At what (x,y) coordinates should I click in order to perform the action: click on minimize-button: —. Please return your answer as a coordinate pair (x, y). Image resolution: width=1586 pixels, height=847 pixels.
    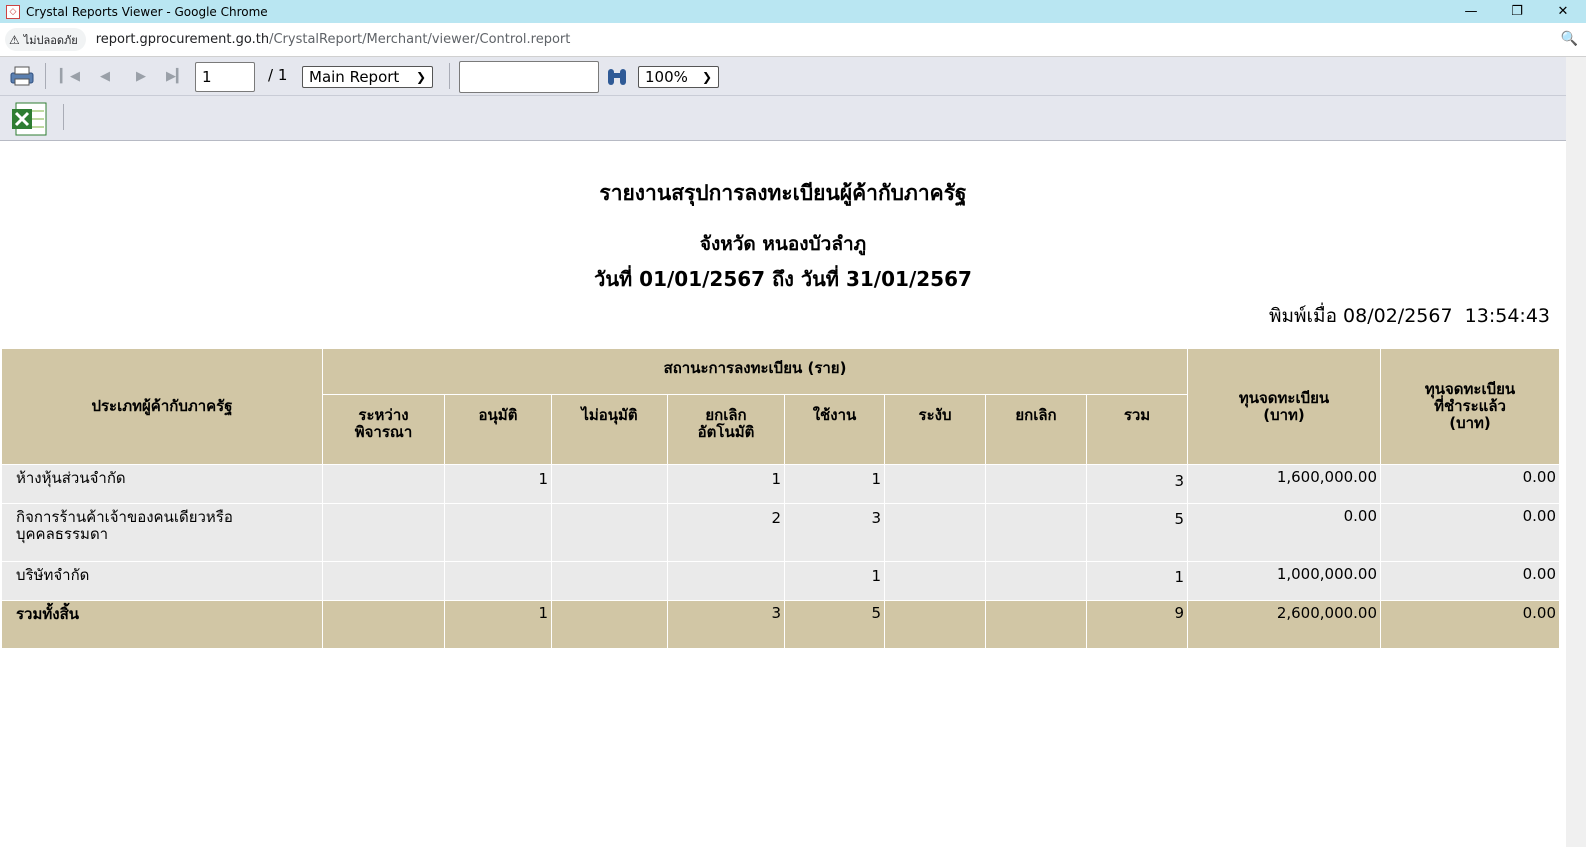
    Looking at the image, I should click on (1471, 11).